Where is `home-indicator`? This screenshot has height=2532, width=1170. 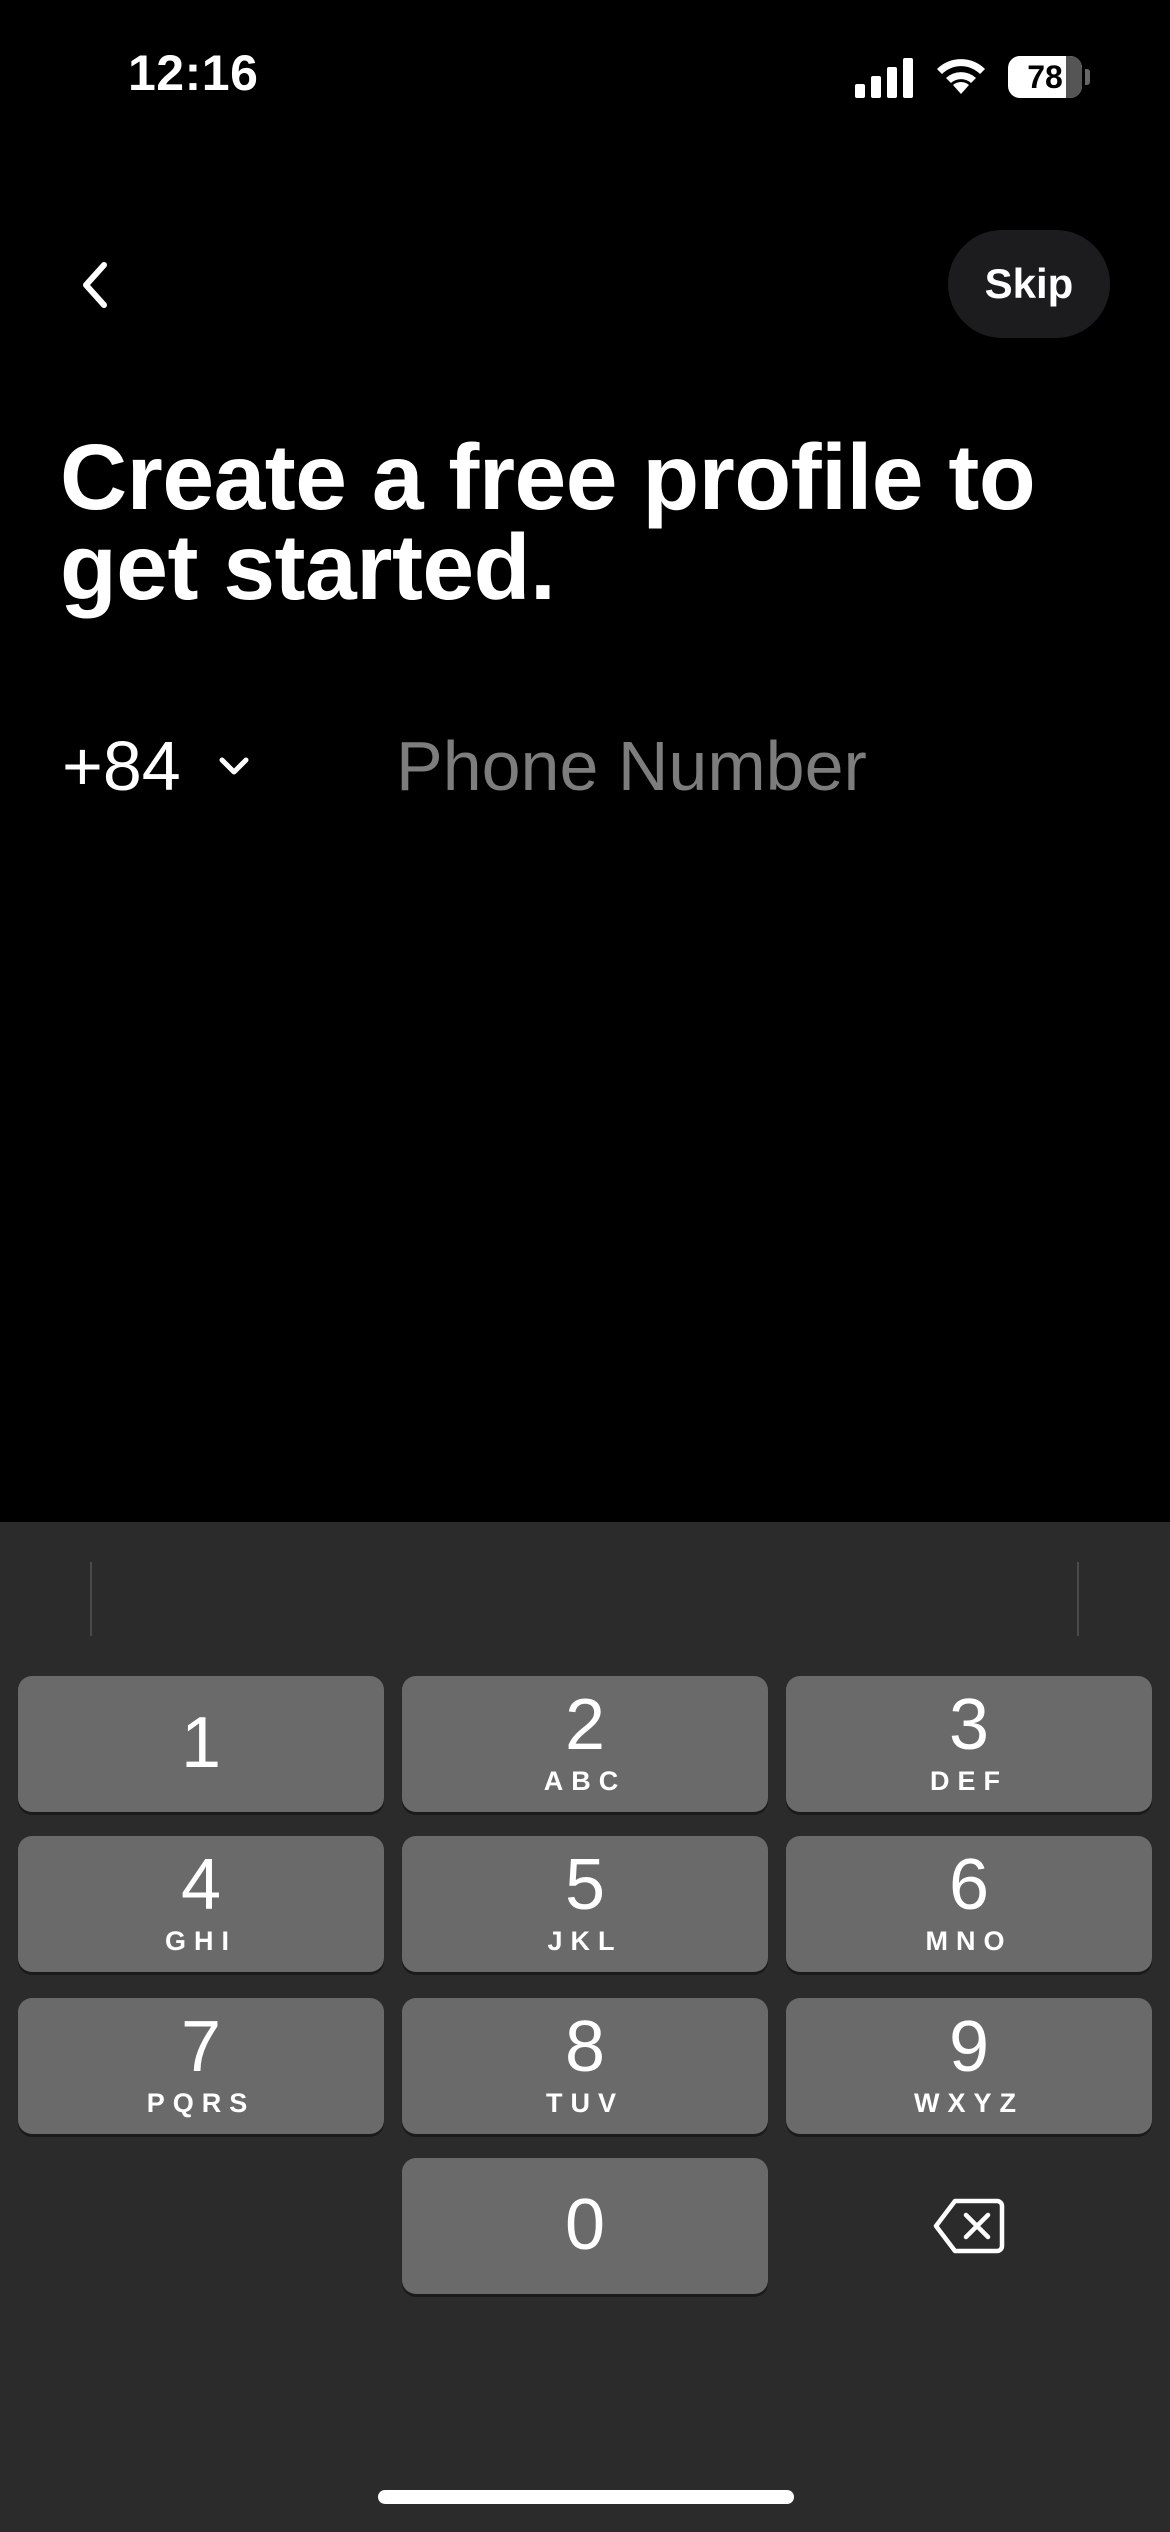
home-indicator is located at coordinates (586, 2497).